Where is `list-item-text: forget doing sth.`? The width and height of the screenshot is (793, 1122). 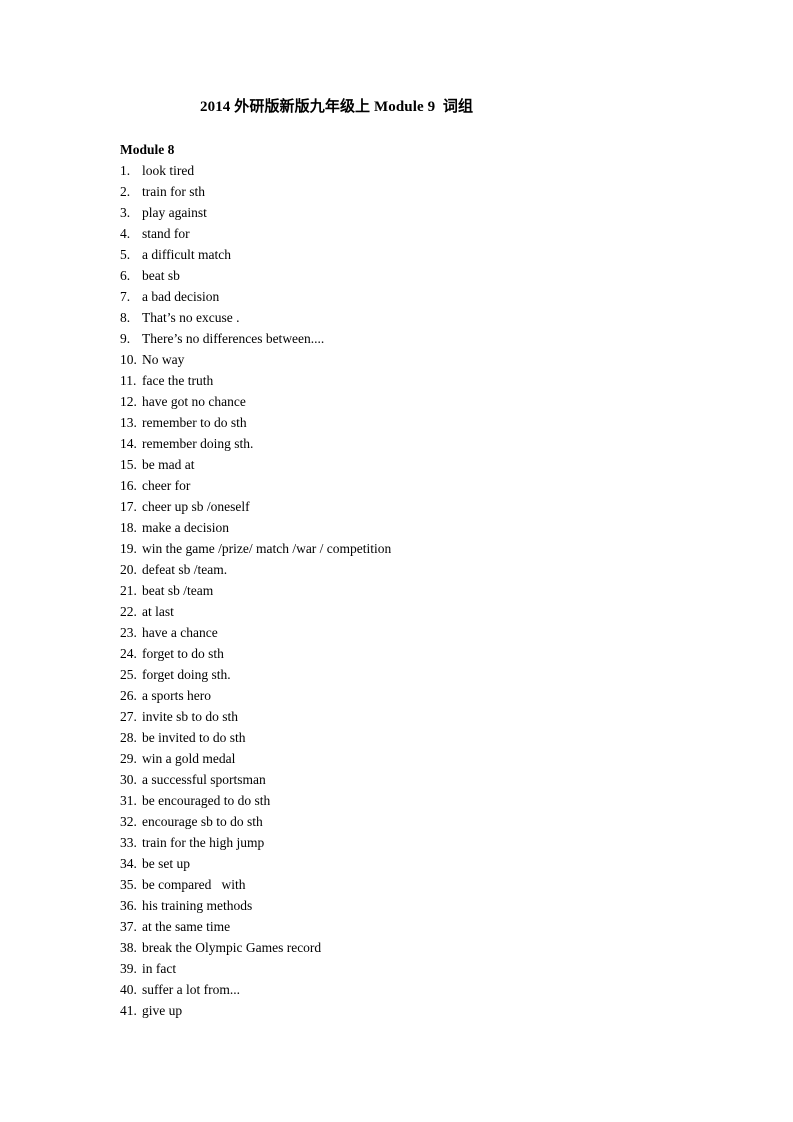
list-item-text: forget doing sth. is located at coordinates (186, 674).